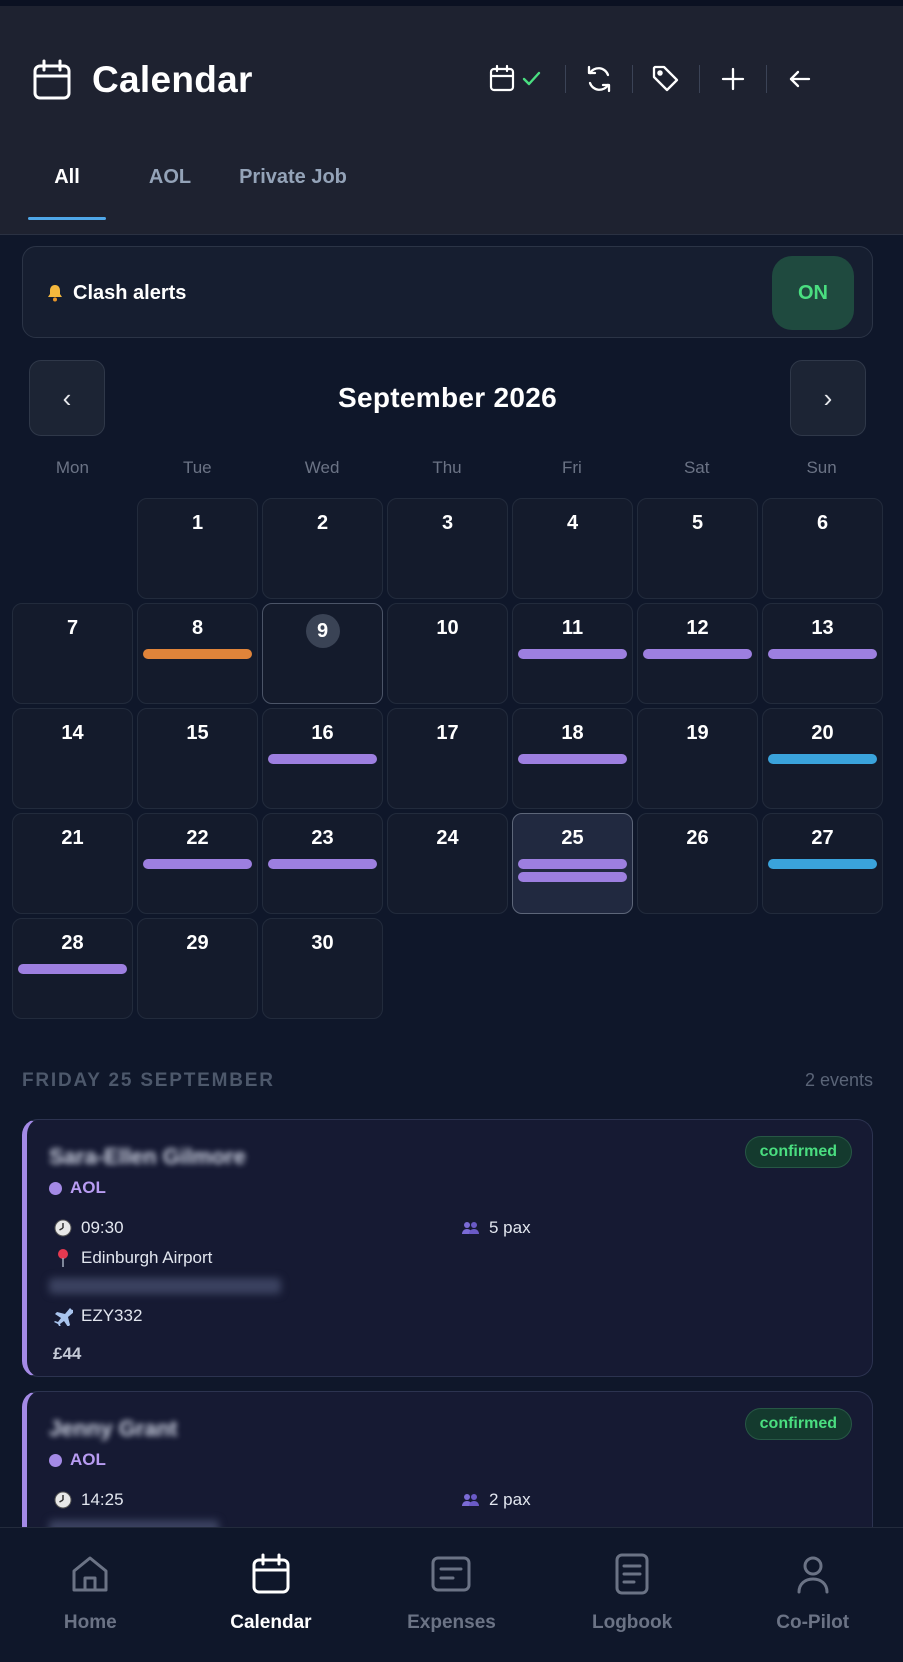 The image size is (903, 1662). I want to click on nav-calendar: Calendar, so click(271, 1595).